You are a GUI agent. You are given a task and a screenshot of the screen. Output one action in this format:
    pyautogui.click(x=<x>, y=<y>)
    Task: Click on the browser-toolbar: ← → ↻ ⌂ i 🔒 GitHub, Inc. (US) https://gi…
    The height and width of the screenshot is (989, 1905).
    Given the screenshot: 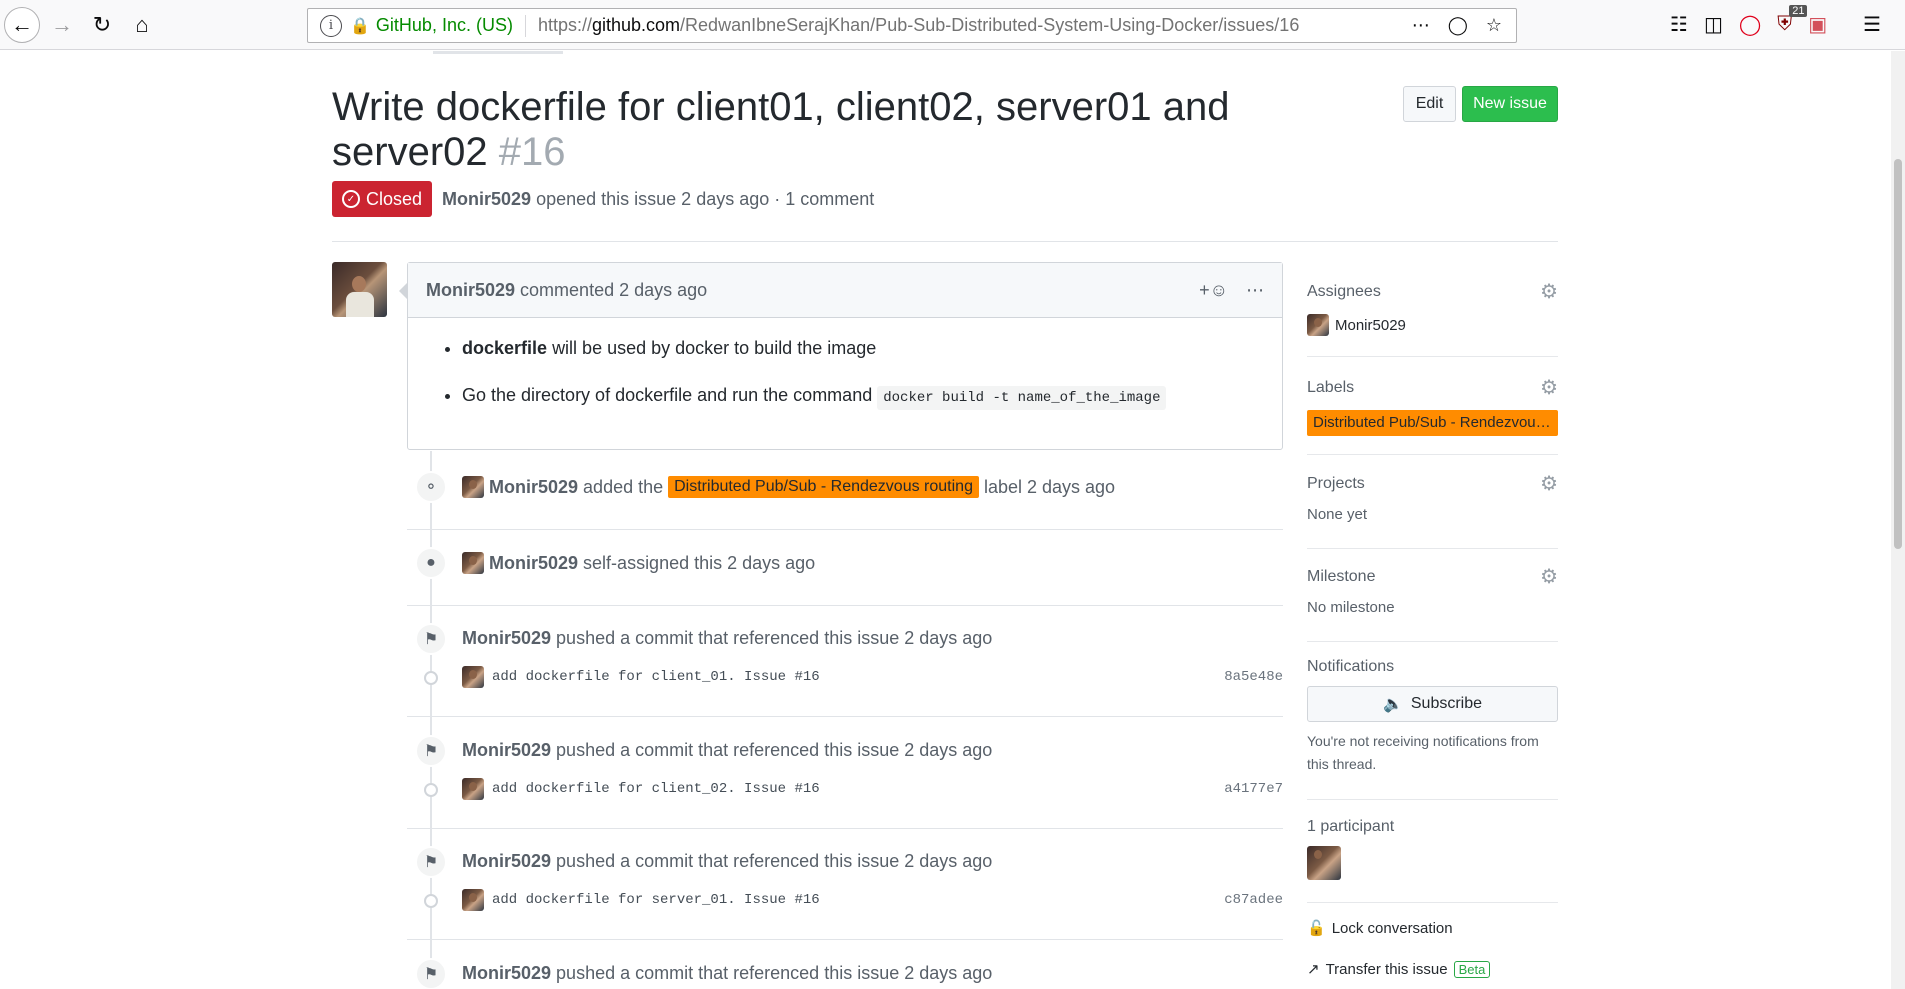 What is the action you would take?
    pyautogui.click(x=952, y=25)
    